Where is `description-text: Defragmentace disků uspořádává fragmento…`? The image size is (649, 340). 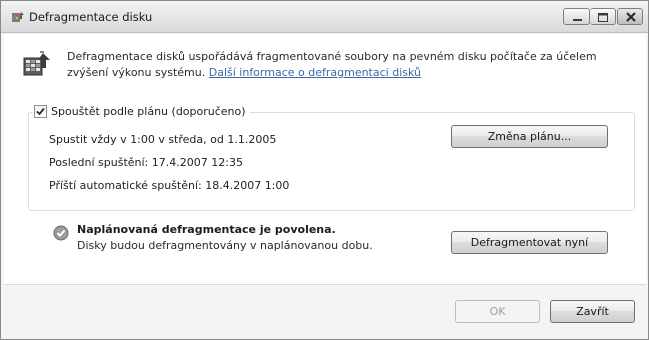
description-text: Defragmentace disků uspořádává fragmento… is located at coordinates (352, 65).